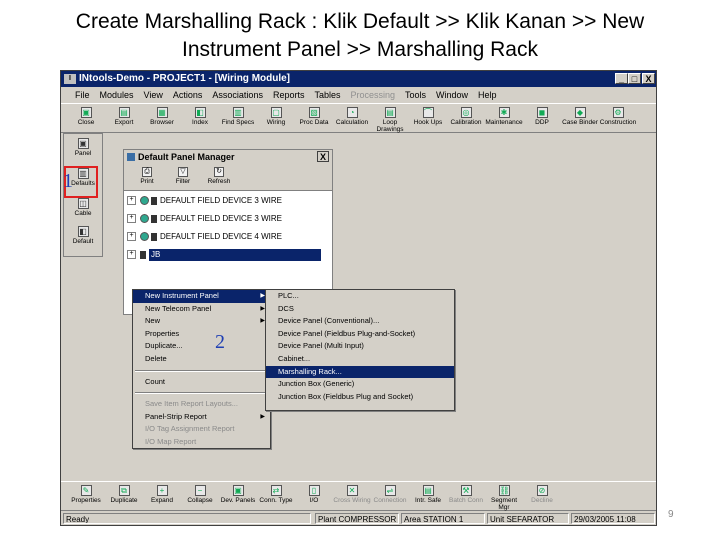 The width and height of the screenshot is (720, 540). I want to click on expand-tool-button: + Expand, so click(162, 496).